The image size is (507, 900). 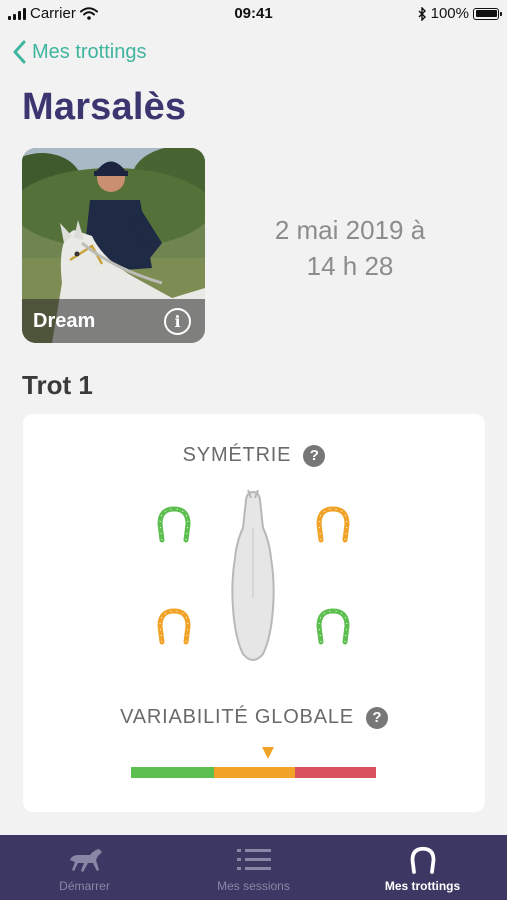 What do you see at coordinates (19, 52) in the screenshot?
I see `chevron-left-icon` at bounding box center [19, 52].